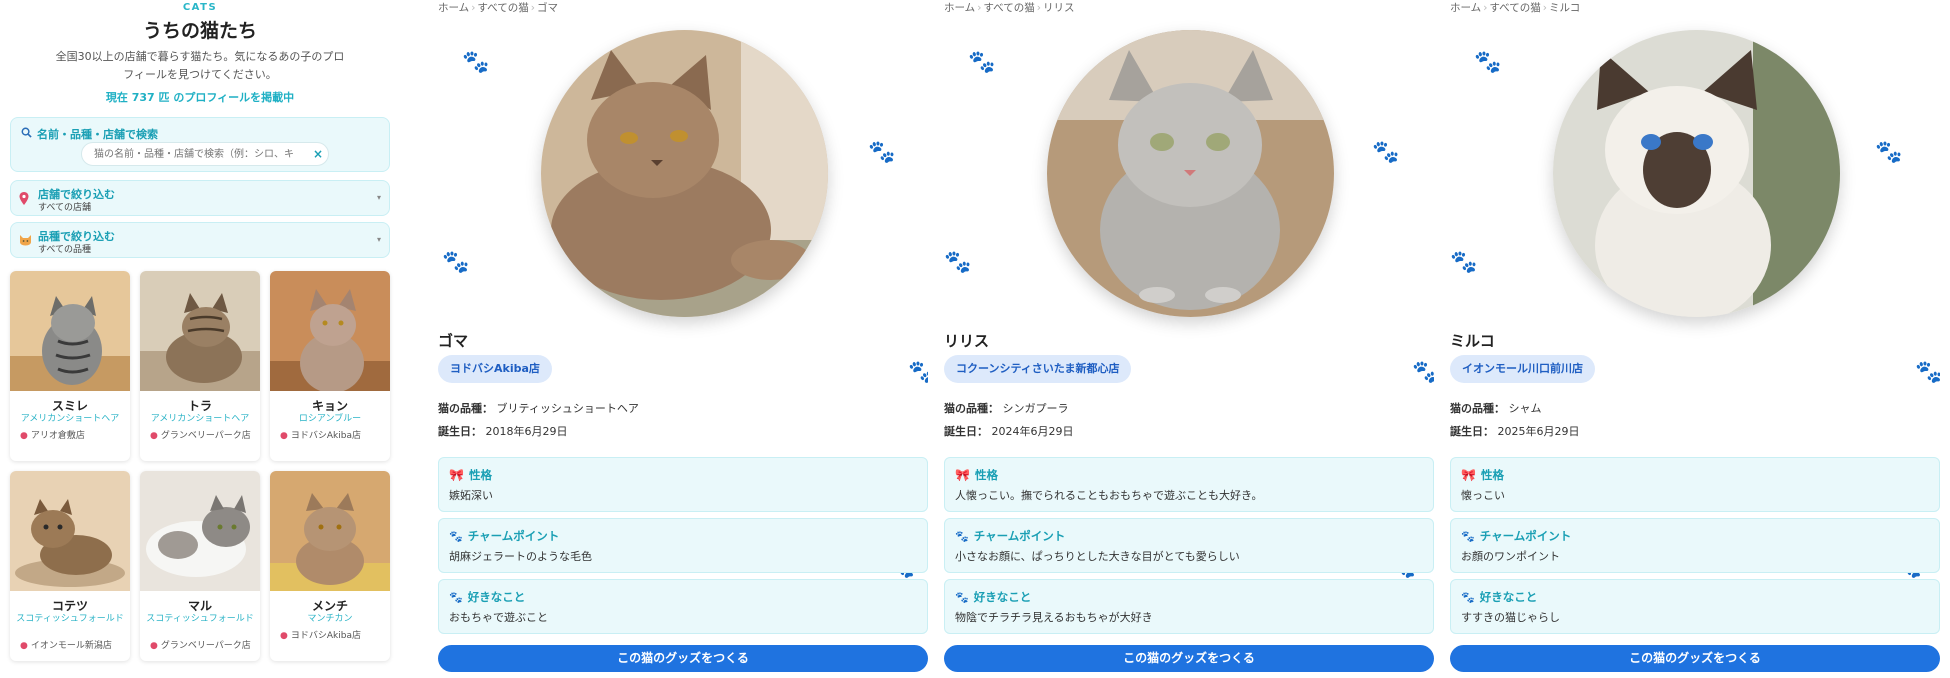  I want to click on cat-card: スミレ アメリカンショートヘア ● アリオ倉敷店, so click(70, 366).